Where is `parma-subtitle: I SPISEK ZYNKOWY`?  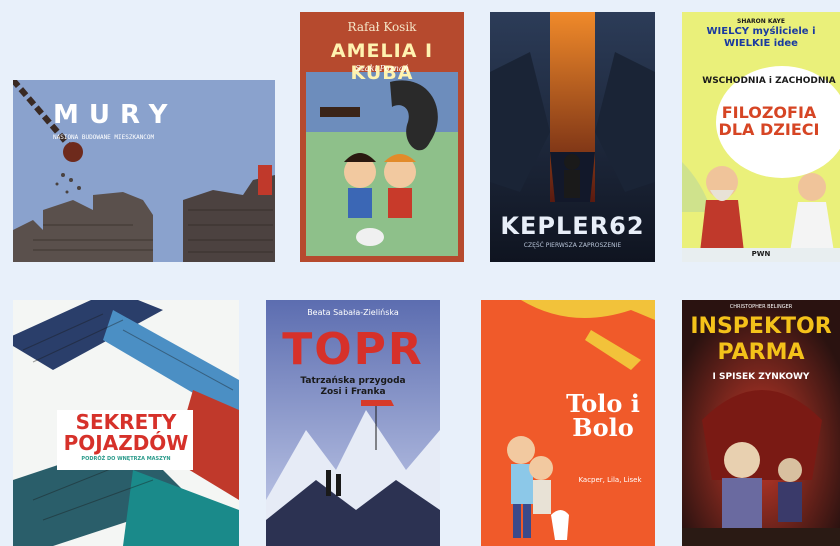
parma-subtitle: I SPISEK ZYNKOWY is located at coordinates (761, 377).